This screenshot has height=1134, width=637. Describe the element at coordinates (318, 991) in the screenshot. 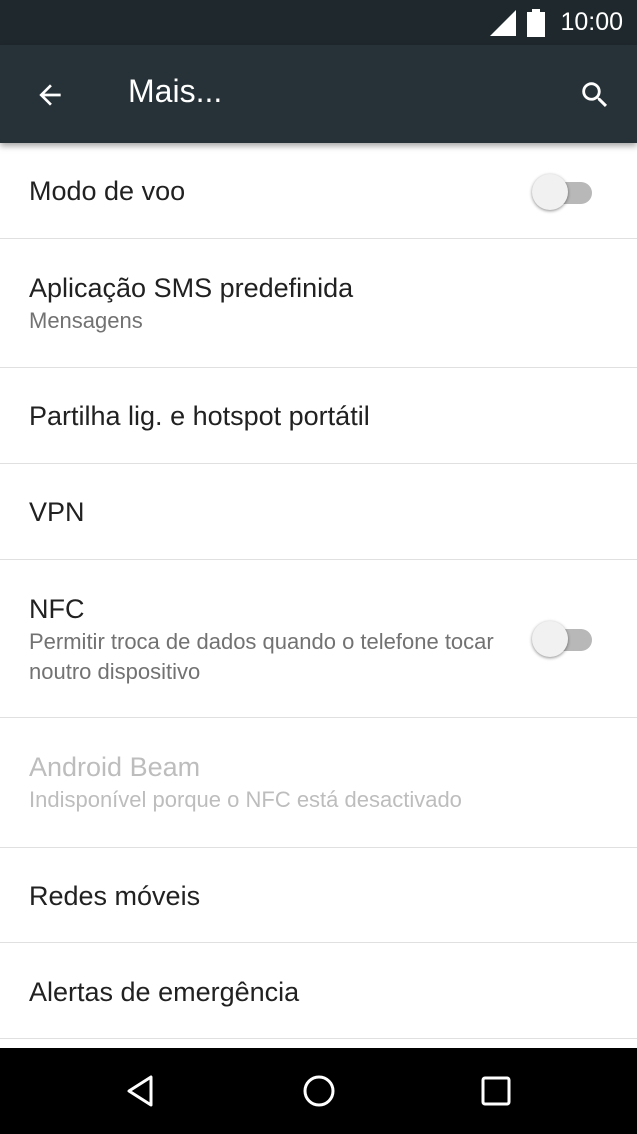

I see `setting-emergency-alerts: Alertas de emergência` at that location.